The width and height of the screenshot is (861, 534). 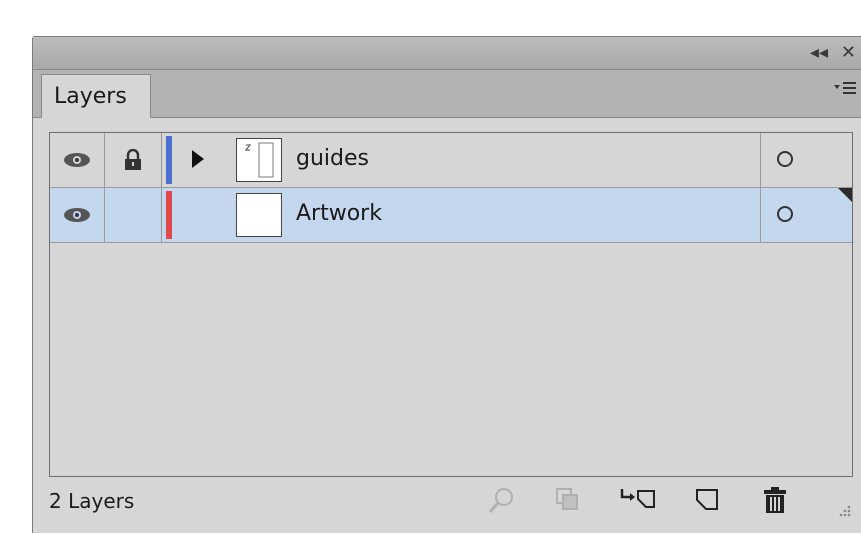 I want to click on locate-object-icon, so click(x=501, y=503).